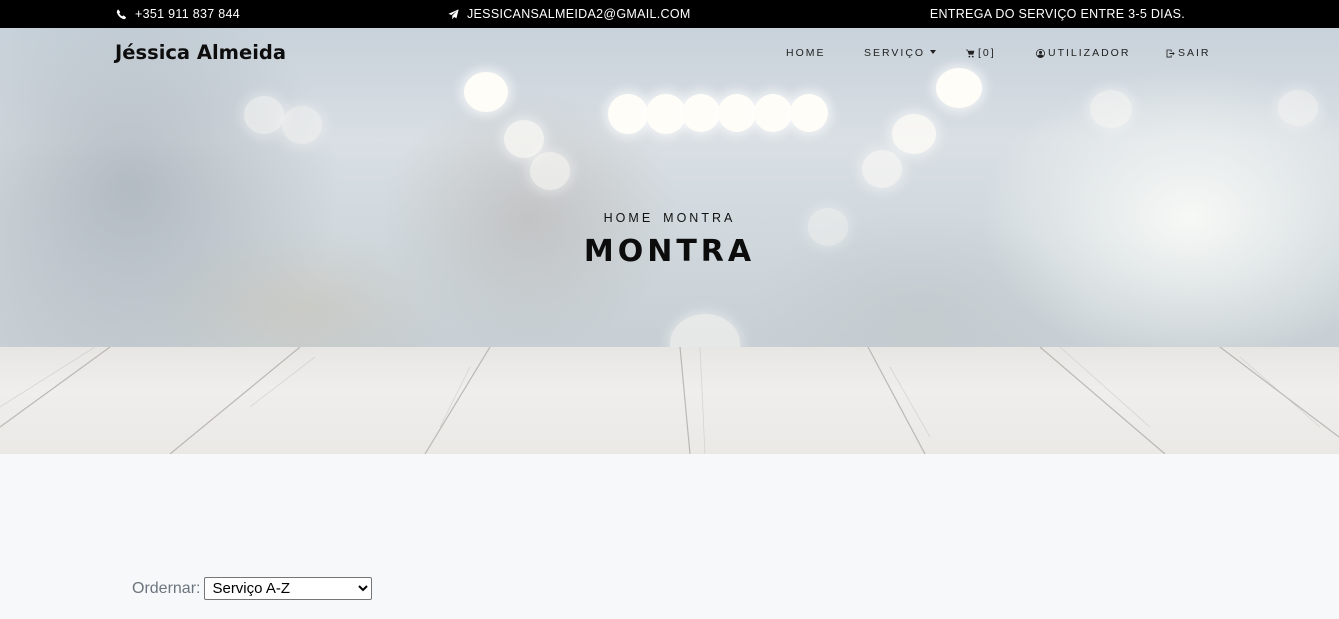  What do you see at coordinates (1194, 53) in the screenshot?
I see `nav-logout-label: SAIR` at bounding box center [1194, 53].